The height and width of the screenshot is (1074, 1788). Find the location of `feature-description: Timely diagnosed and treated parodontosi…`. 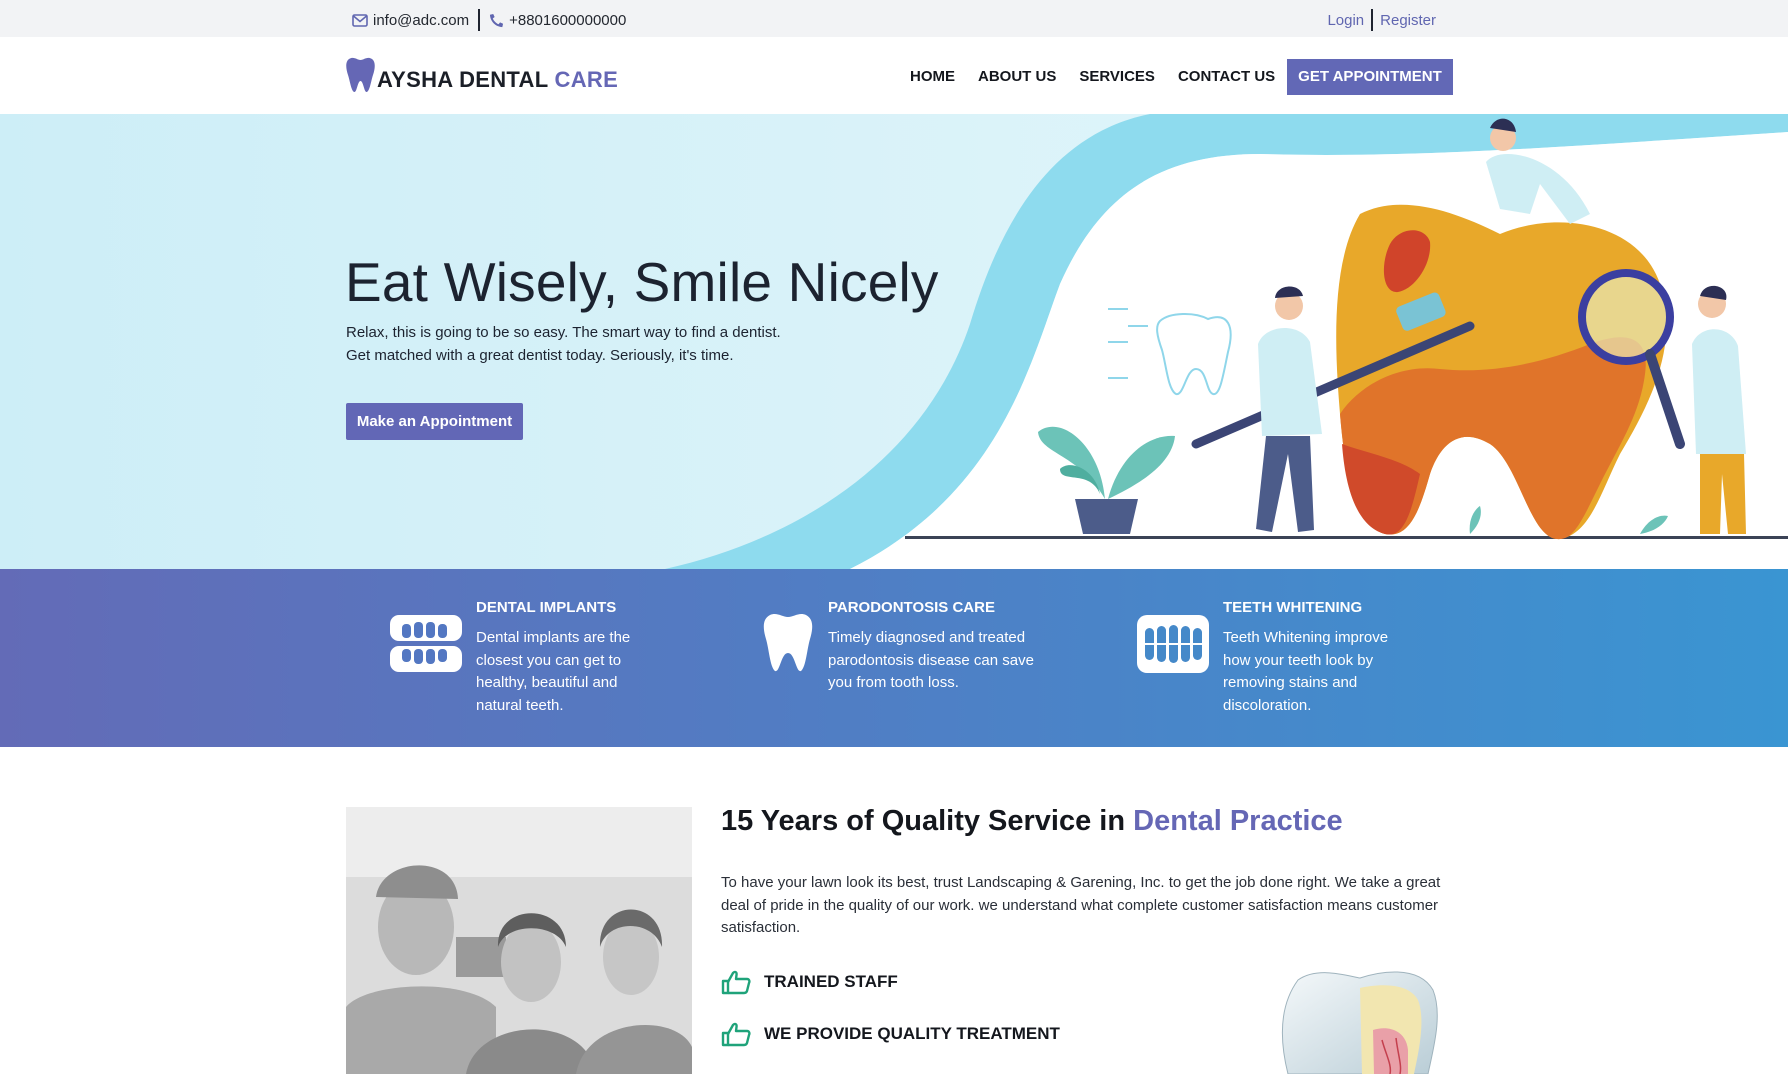

feature-description: Timely diagnosed and treated parodontosi… is located at coordinates (948, 661).